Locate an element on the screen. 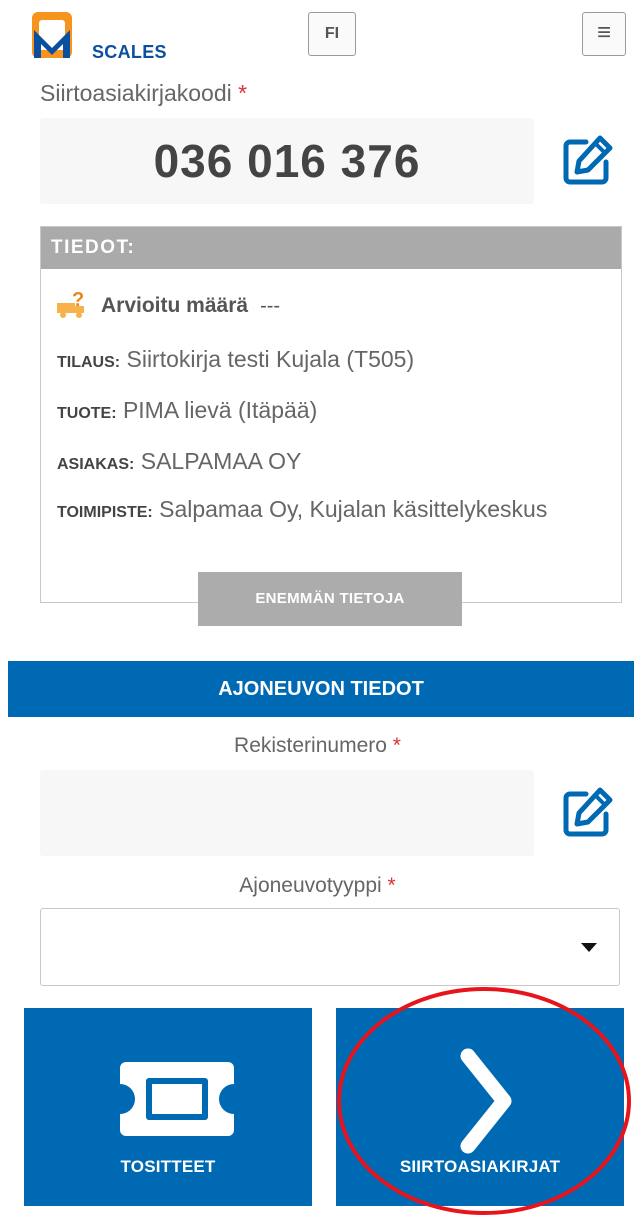 The image size is (635, 1218). logo-mark is located at coordinates (52, 35).